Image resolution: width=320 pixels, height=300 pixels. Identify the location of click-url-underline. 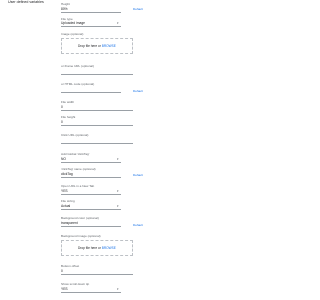
(97, 143).